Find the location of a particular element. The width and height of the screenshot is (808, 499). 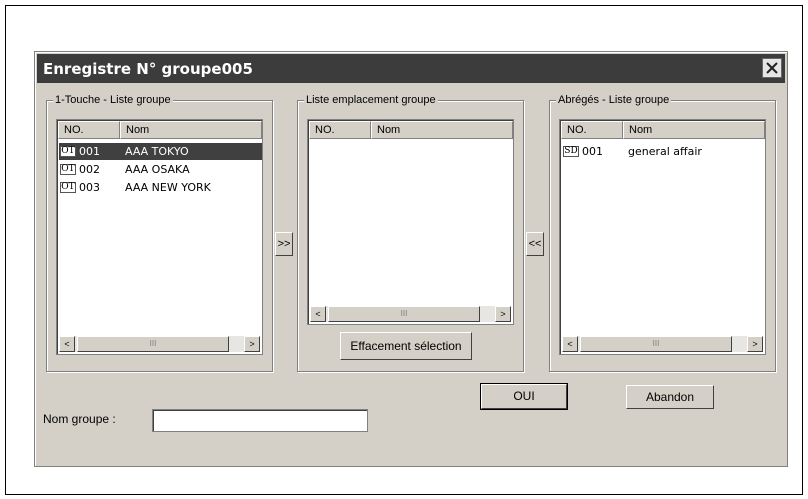

list-item: OT 002 AAA OSAKA is located at coordinates (160, 169).